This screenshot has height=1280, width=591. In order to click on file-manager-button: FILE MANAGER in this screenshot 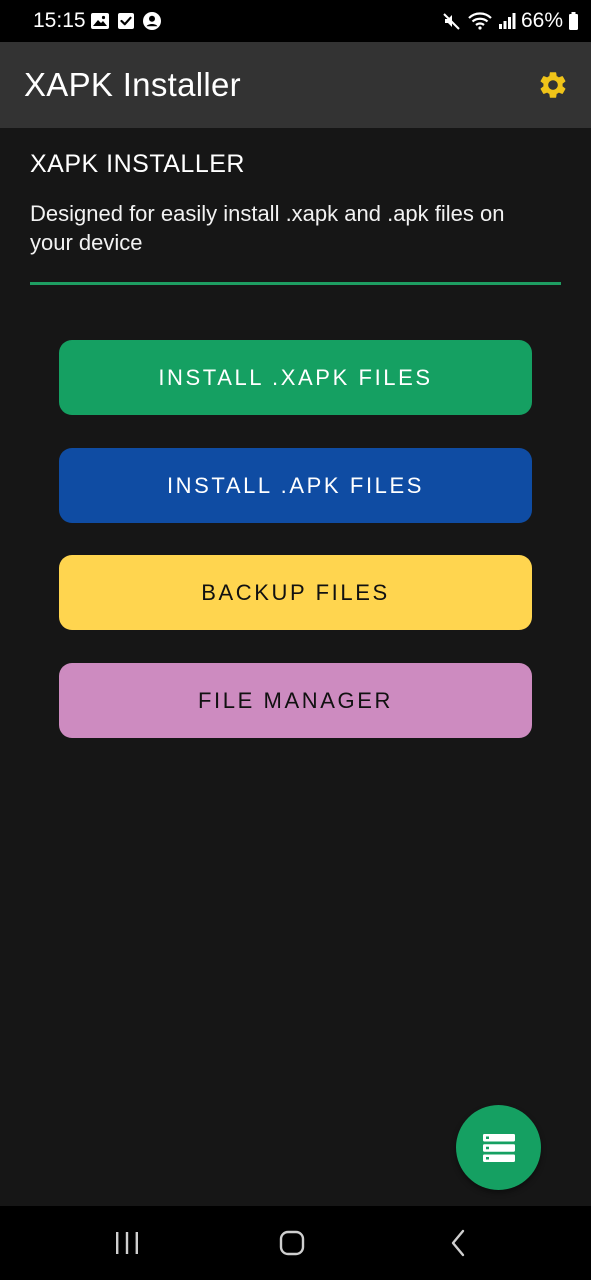, I will do `click(295, 700)`.